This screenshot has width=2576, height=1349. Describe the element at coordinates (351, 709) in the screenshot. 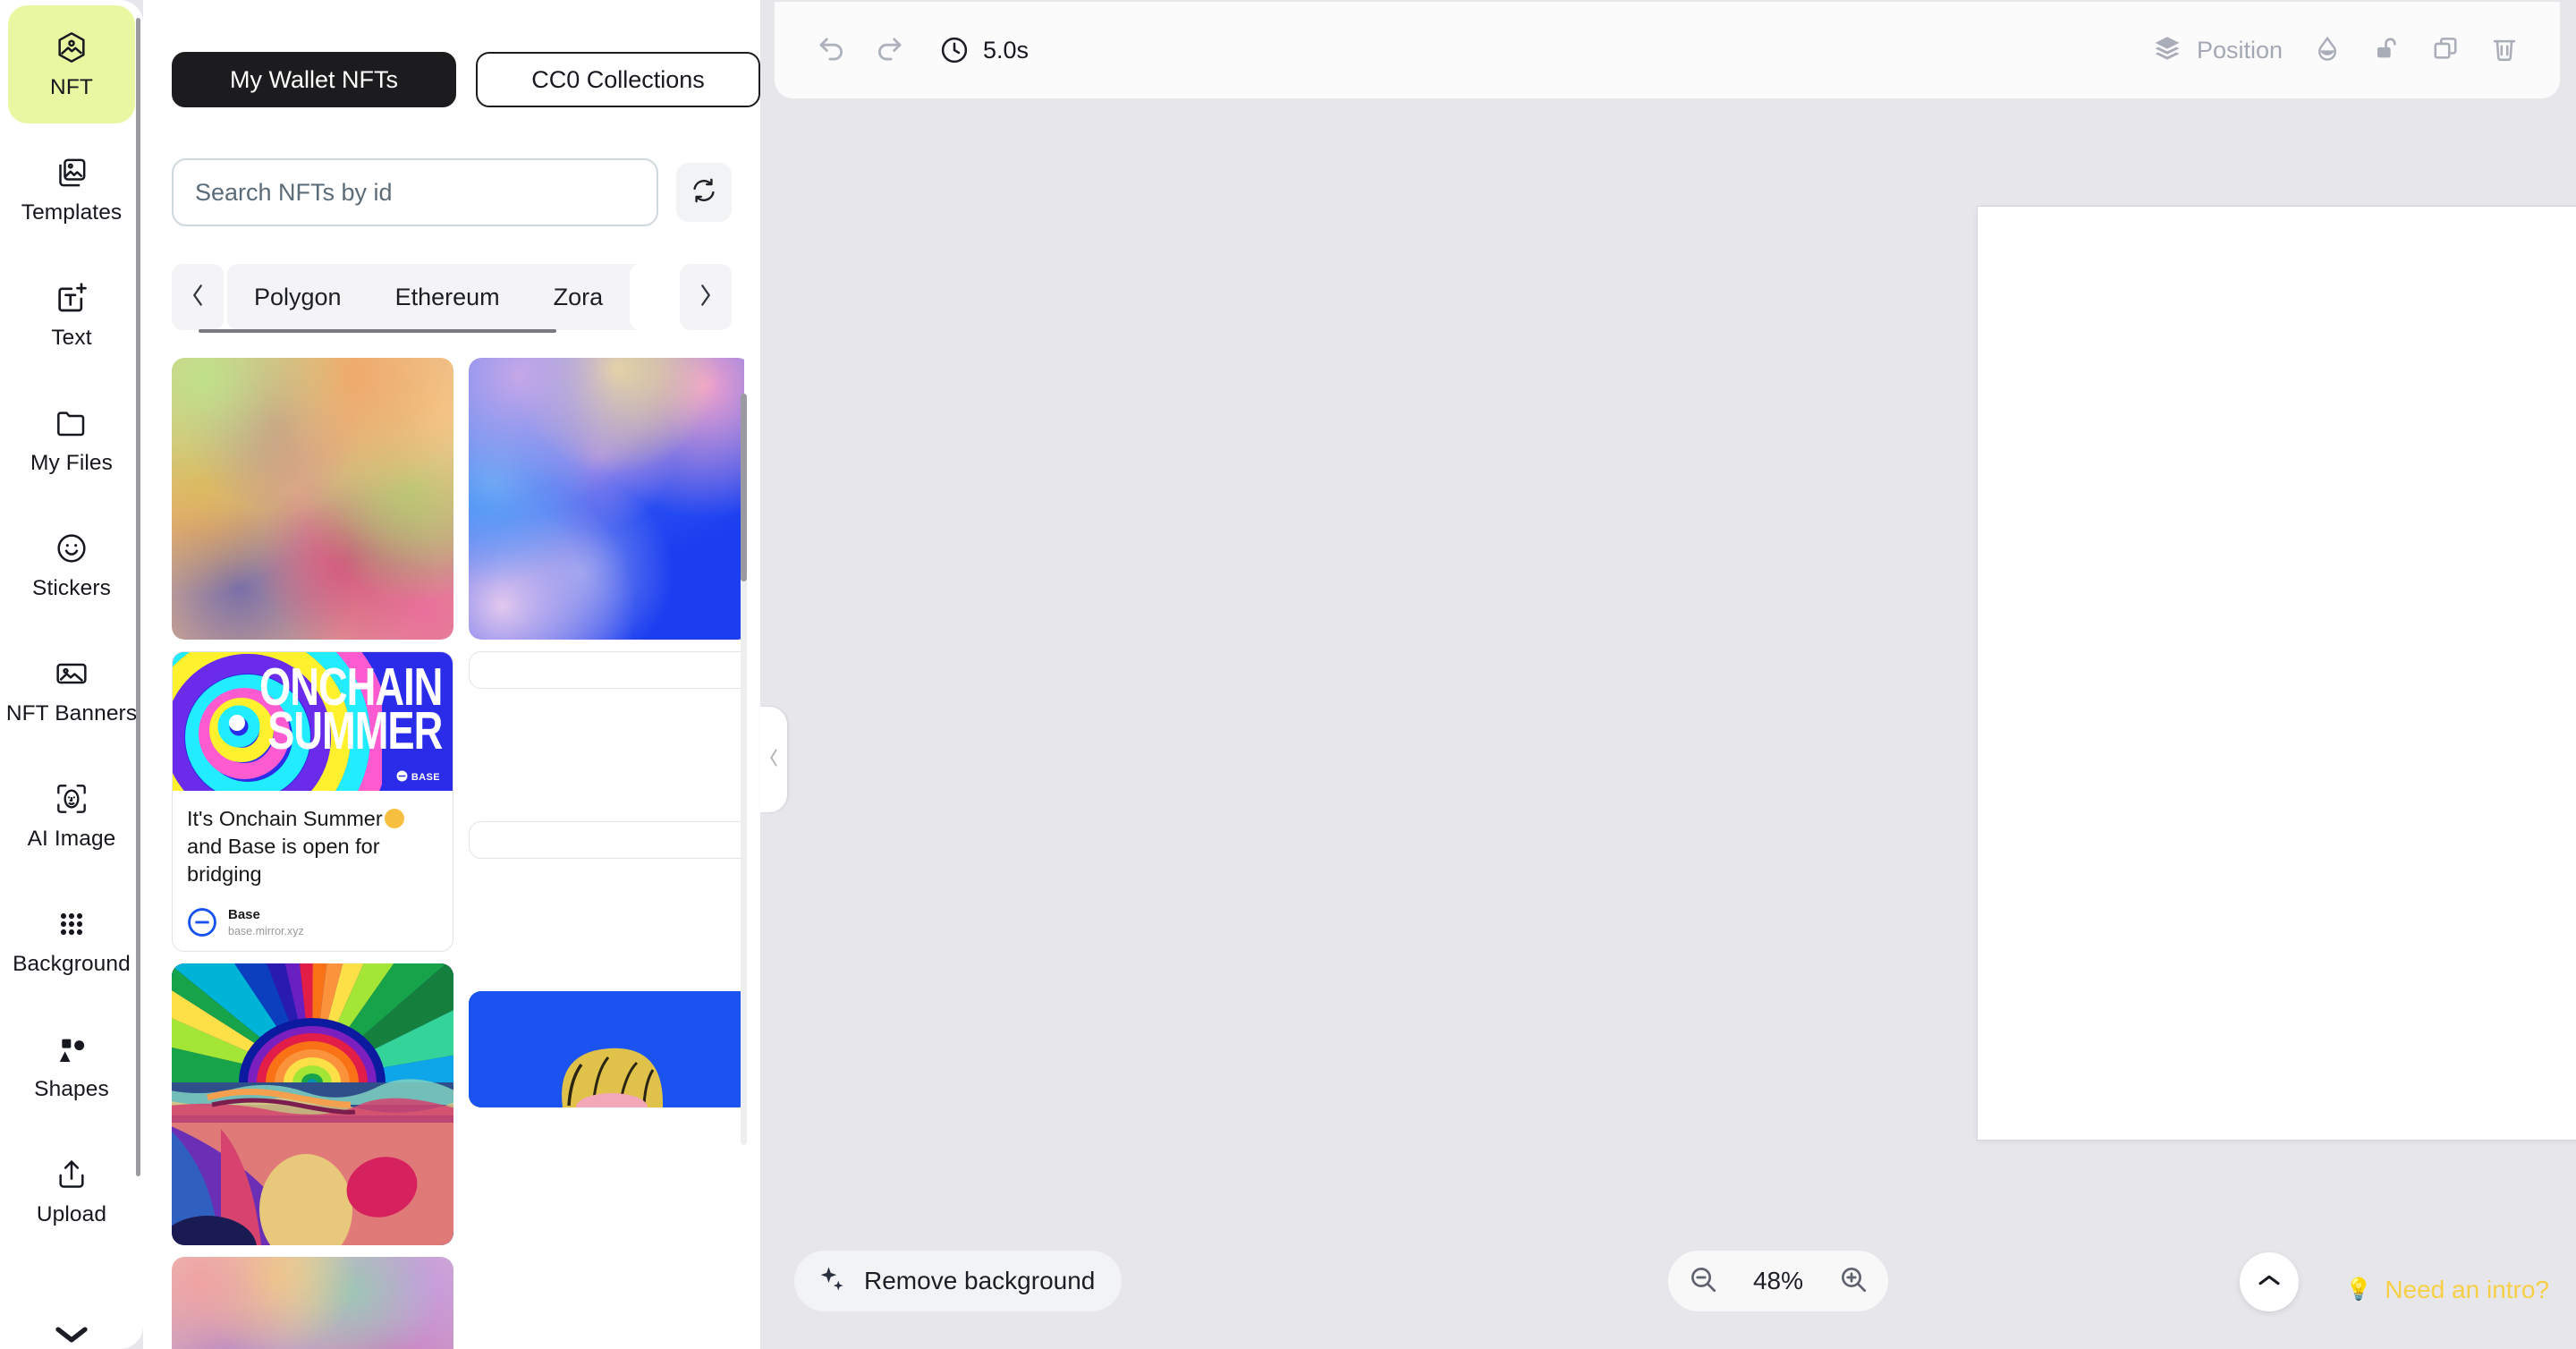

I see `onchain-summer-wordmark: ONCHAIN SUMMER` at that location.